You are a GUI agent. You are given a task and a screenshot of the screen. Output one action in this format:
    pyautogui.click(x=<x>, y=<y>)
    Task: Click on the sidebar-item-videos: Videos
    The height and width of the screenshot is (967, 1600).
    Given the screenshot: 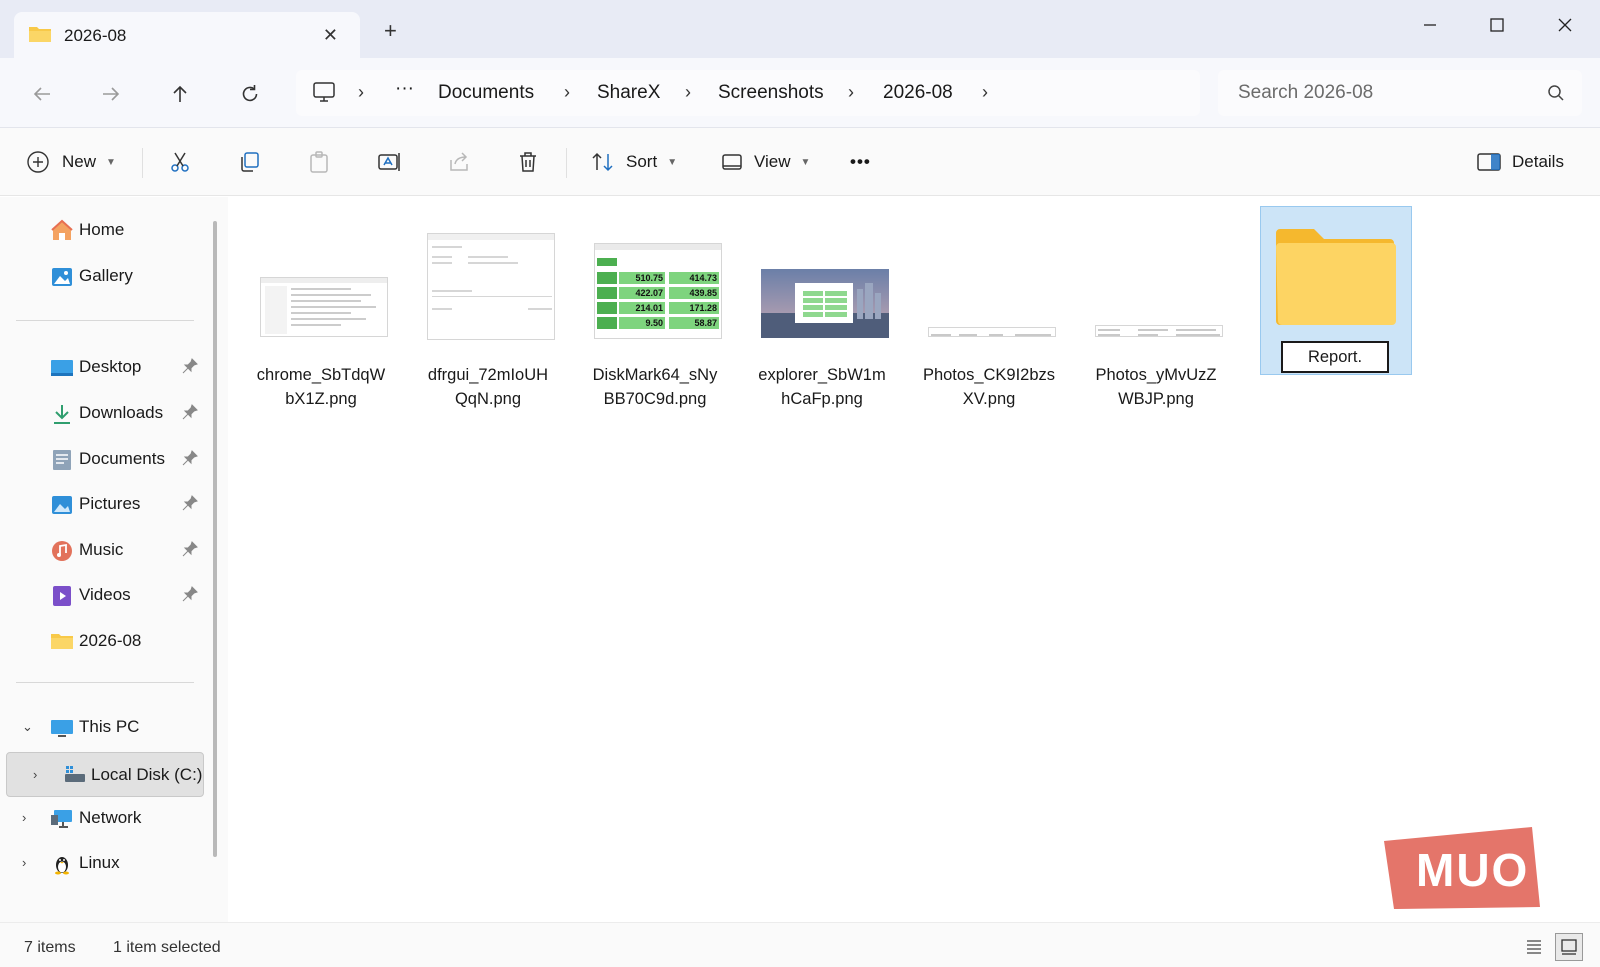 What is the action you would take?
    pyautogui.click(x=111, y=595)
    